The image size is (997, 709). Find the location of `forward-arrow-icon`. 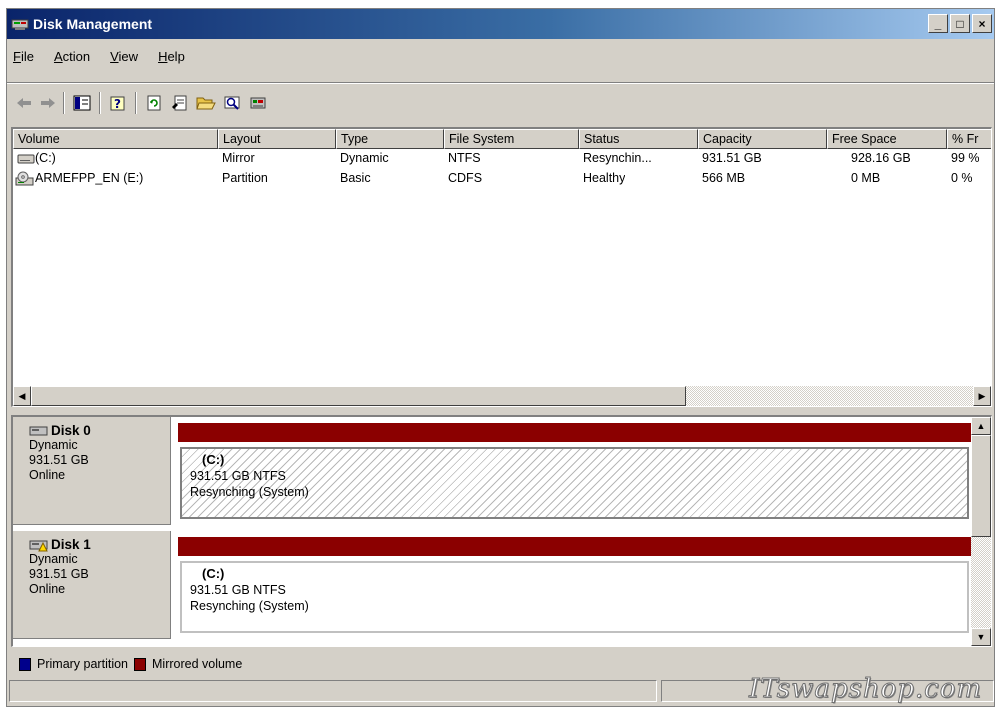

forward-arrow-icon is located at coordinates (48, 103).